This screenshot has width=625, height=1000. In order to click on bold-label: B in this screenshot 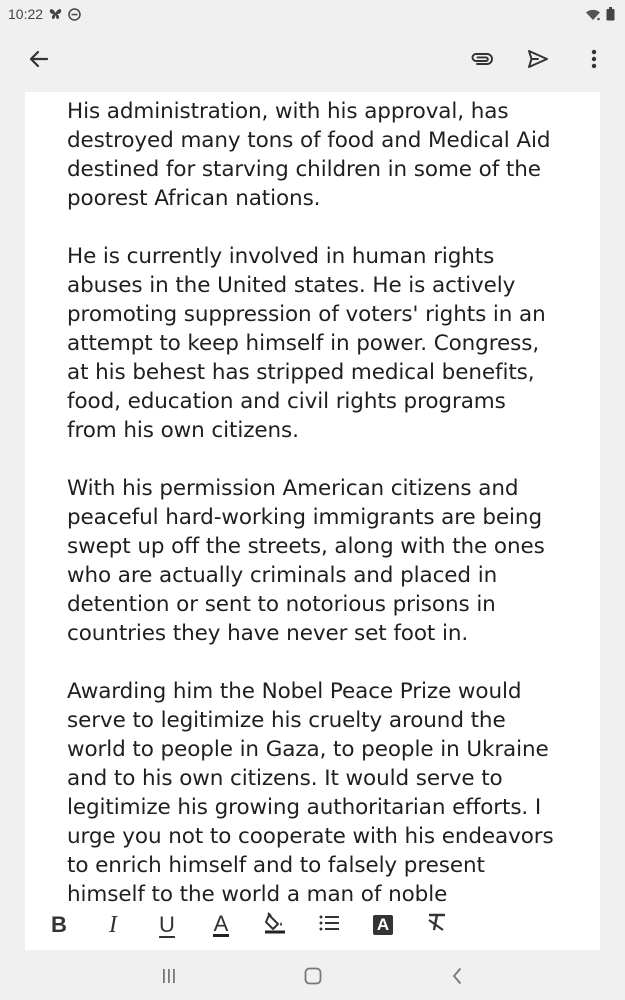, I will do `click(59, 924)`.